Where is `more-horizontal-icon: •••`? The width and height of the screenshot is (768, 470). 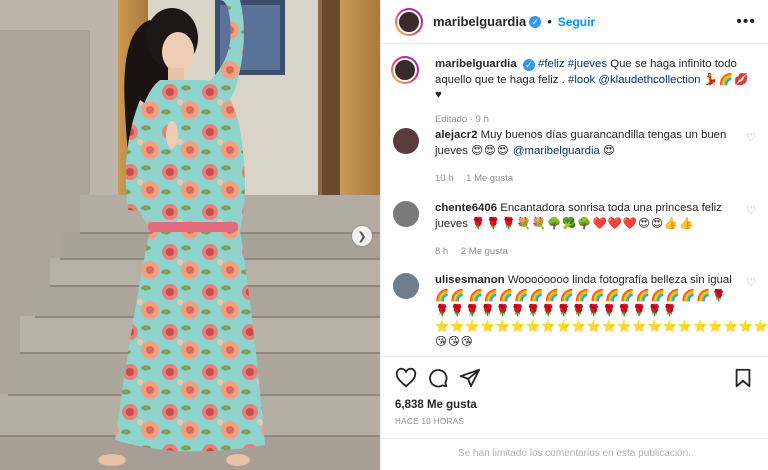
more-horizontal-icon: ••• is located at coordinates (746, 22).